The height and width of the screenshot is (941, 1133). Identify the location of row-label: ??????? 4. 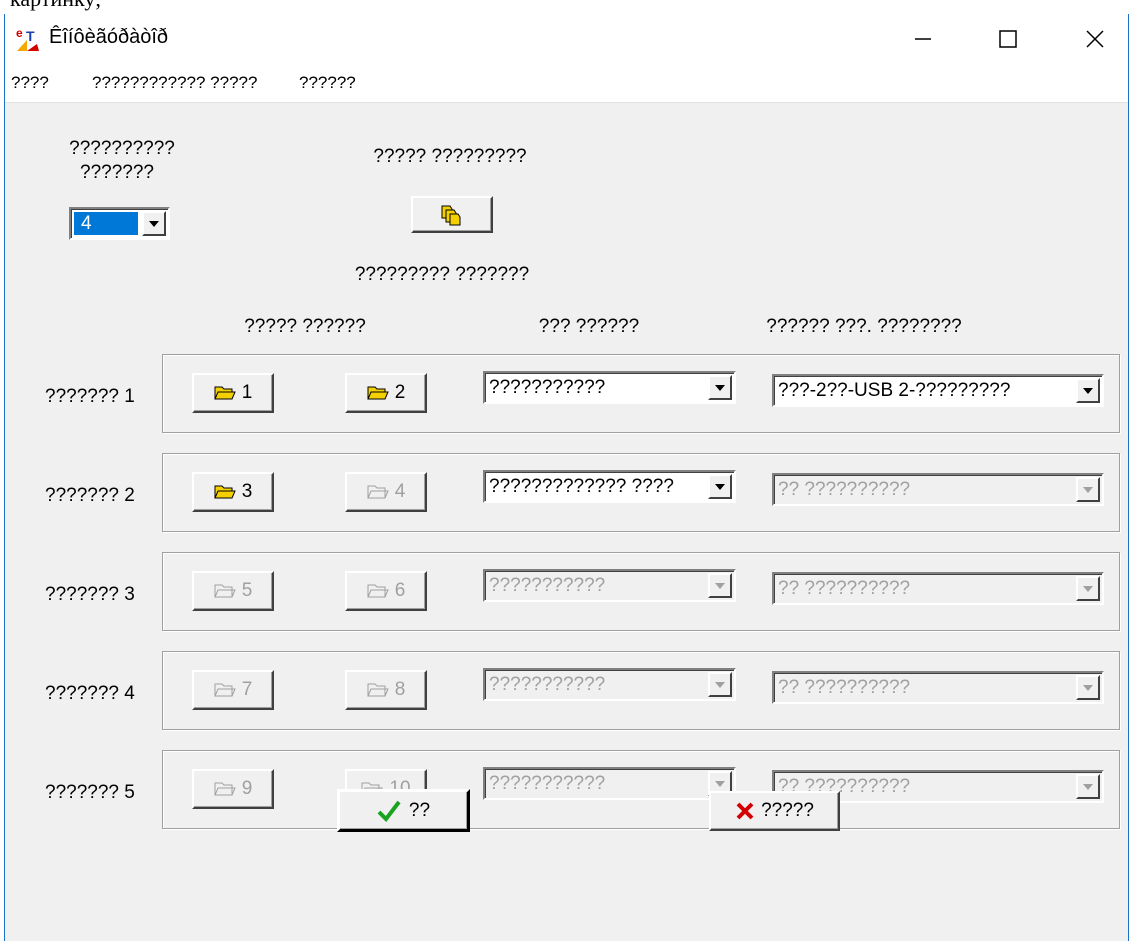
(90, 693).